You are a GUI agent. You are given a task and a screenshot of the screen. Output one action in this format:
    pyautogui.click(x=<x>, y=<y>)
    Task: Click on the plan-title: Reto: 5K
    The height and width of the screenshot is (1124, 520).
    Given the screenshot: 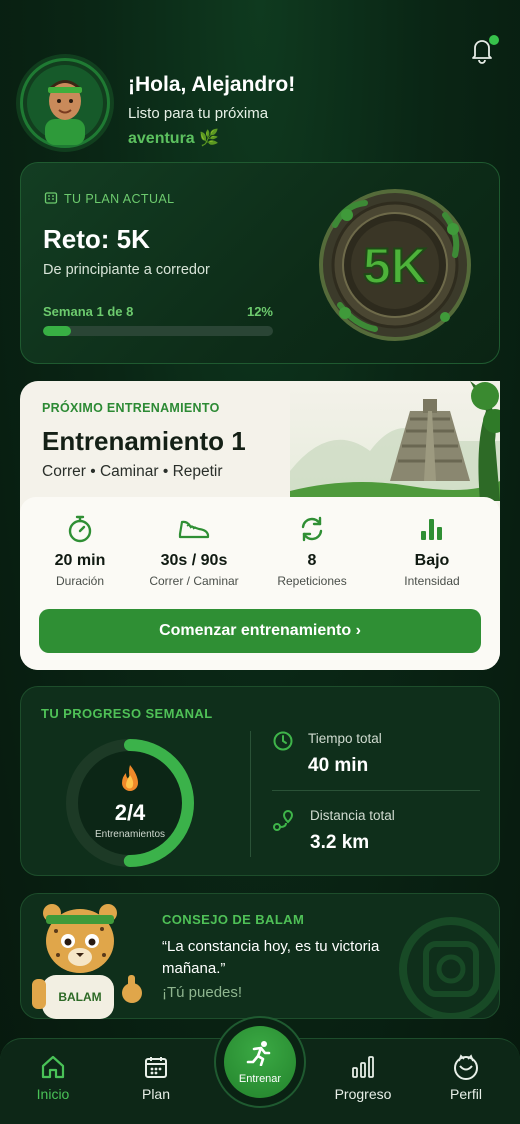 What is the action you would take?
    pyautogui.click(x=96, y=239)
    